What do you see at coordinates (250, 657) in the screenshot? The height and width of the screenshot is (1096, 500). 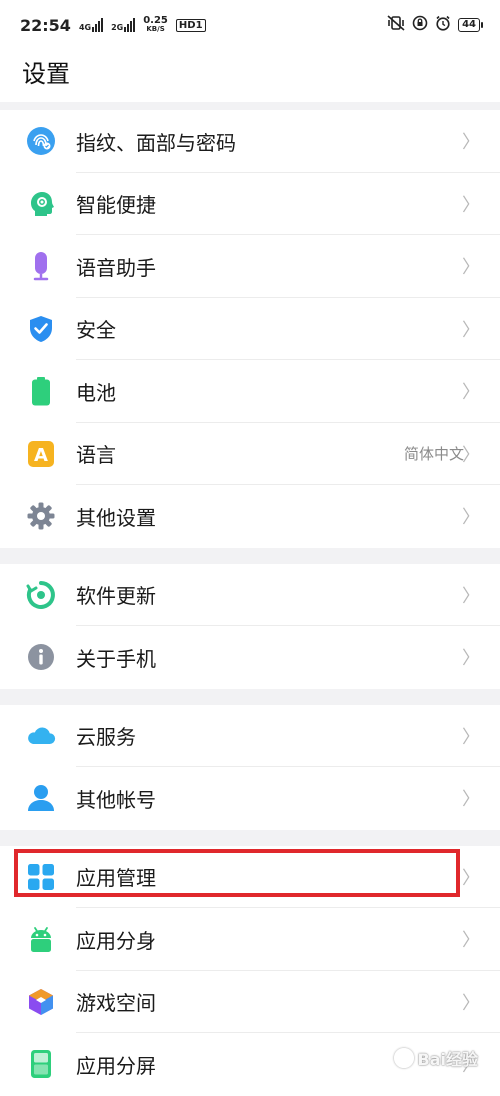 I see `settings-row: 关于手机 〉` at bounding box center [250, 657].